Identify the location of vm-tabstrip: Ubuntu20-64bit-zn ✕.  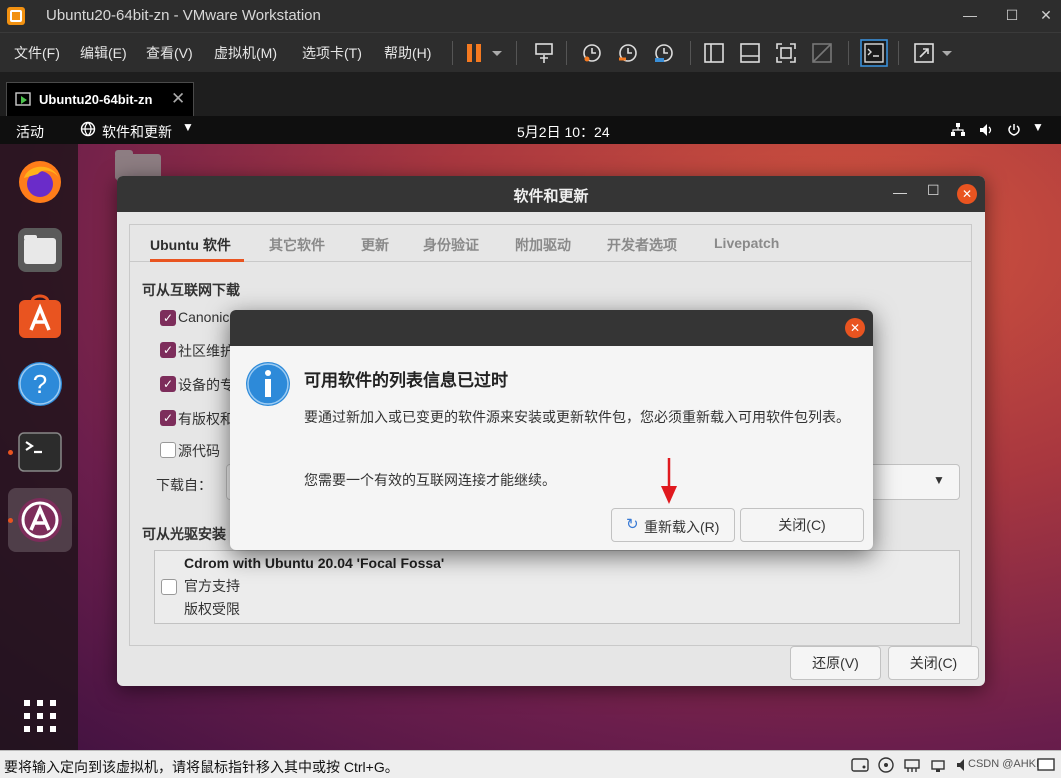
(530, 94).